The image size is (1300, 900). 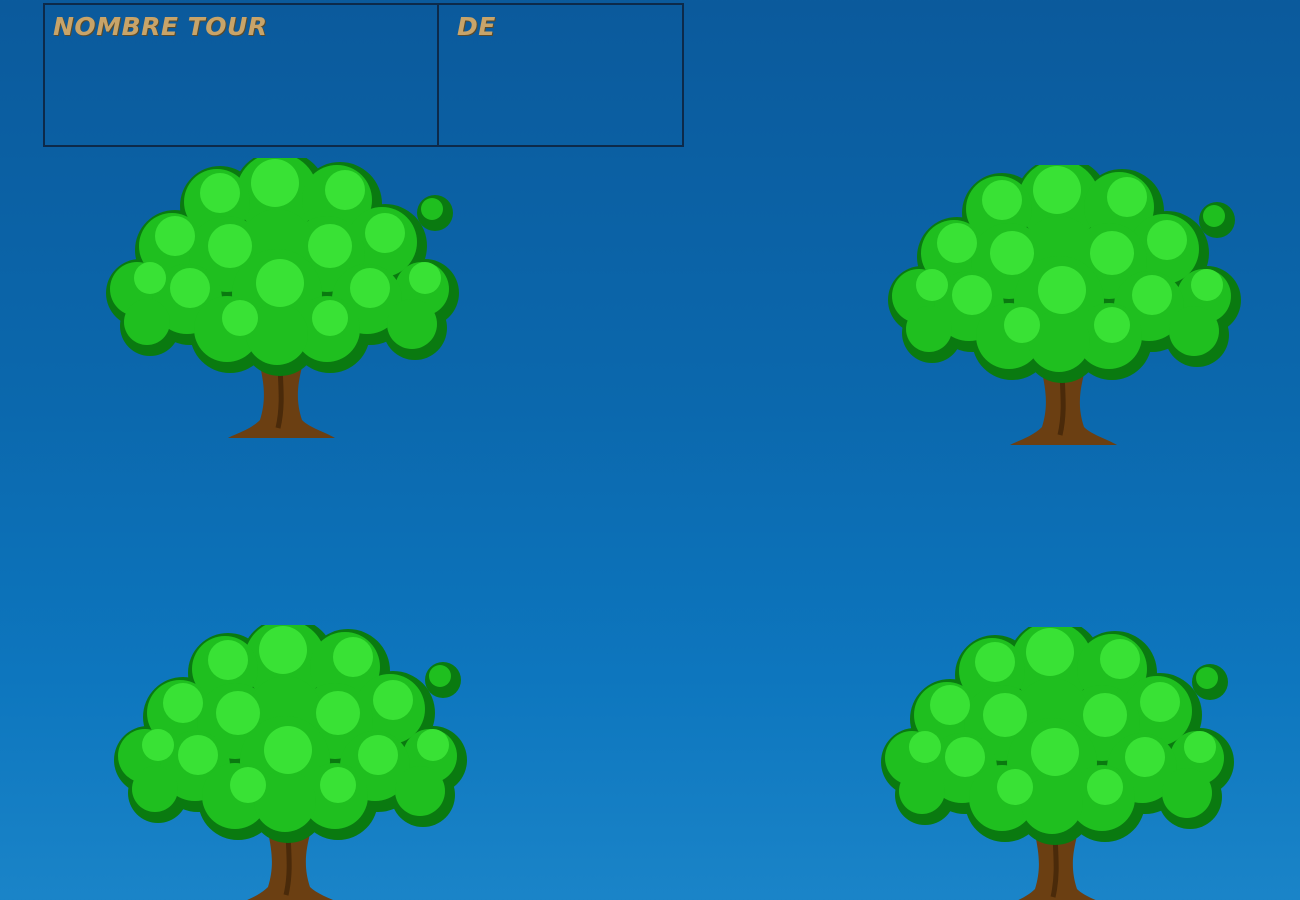 I want to click on turn-counter-label: Nombre tour, so click(x=160, y=26).